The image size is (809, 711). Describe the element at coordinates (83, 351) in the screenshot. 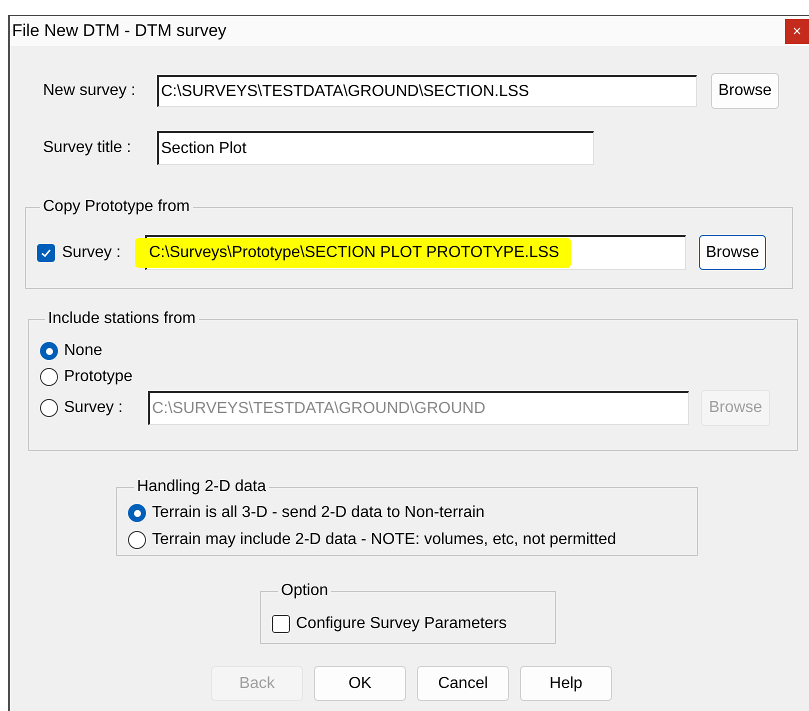

I see `radio-label: None` at that location.